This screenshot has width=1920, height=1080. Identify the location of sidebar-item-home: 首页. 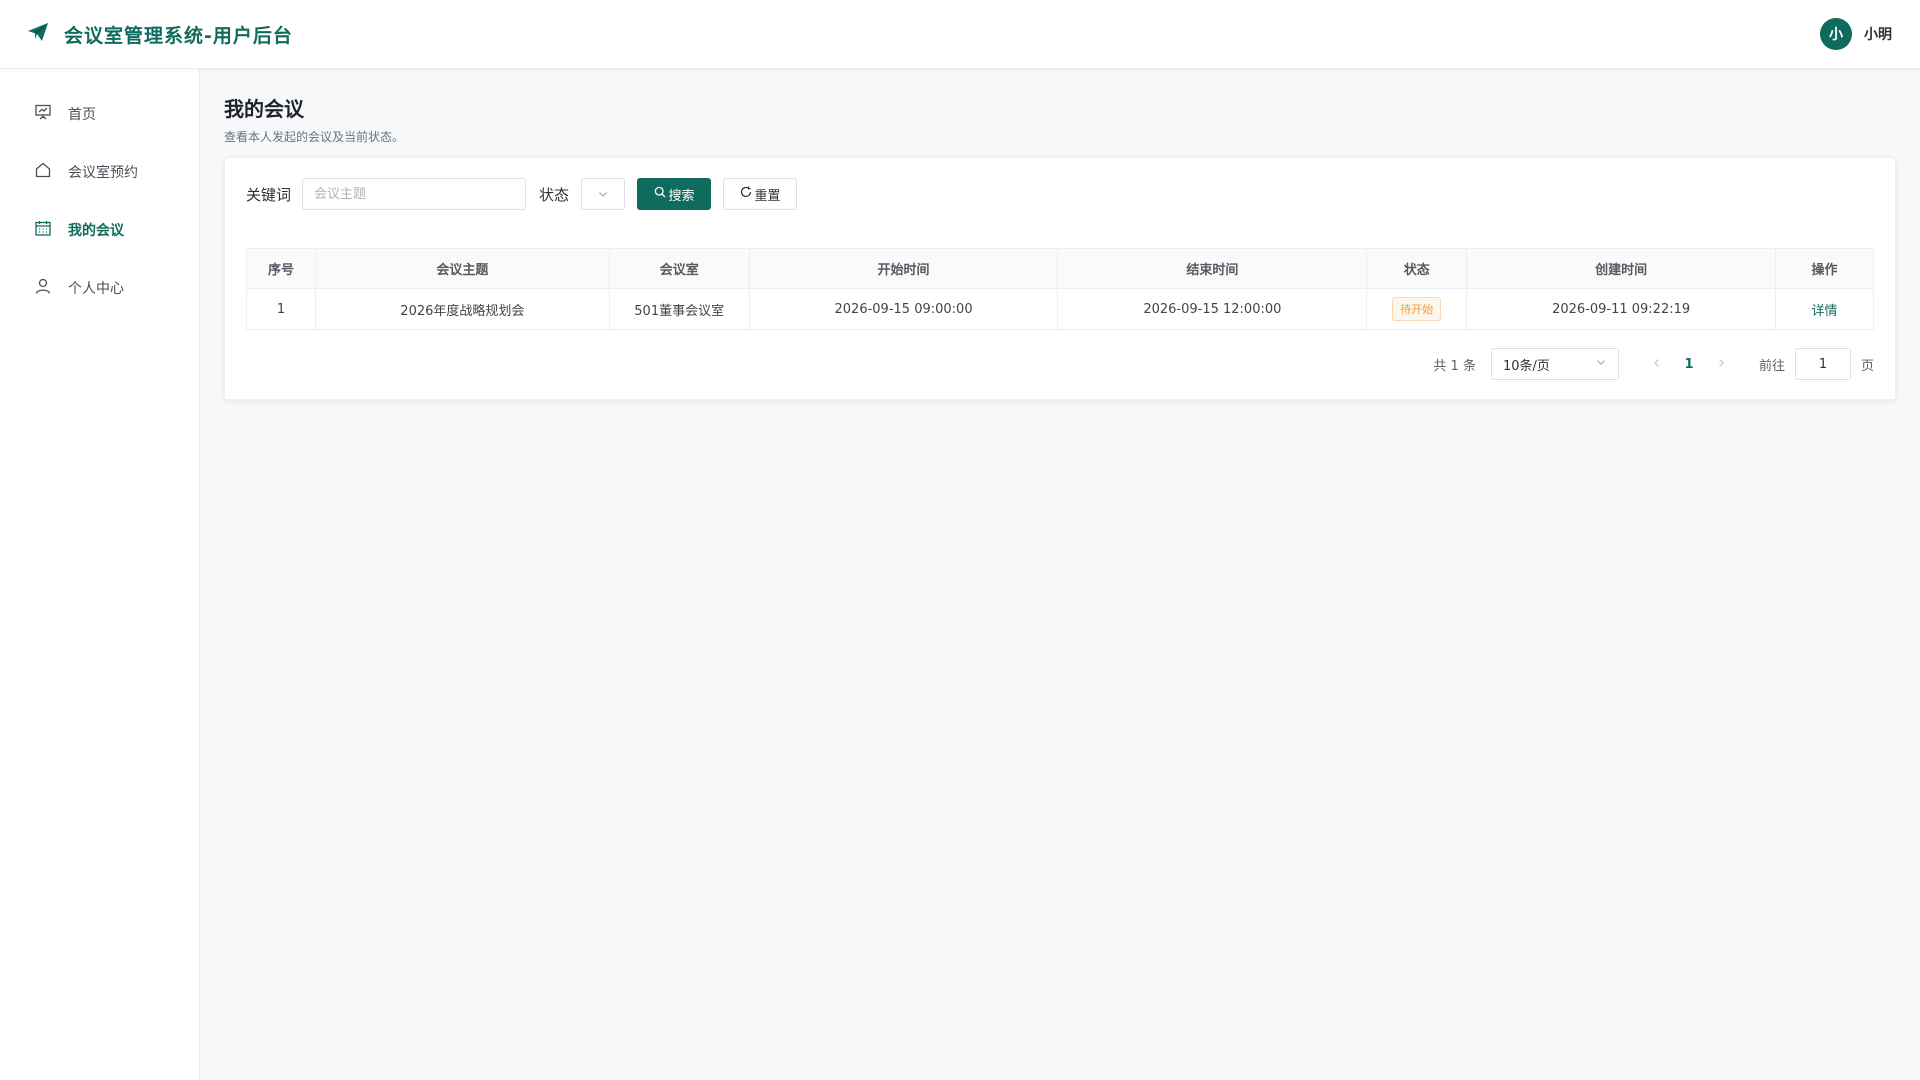
(99, 114).